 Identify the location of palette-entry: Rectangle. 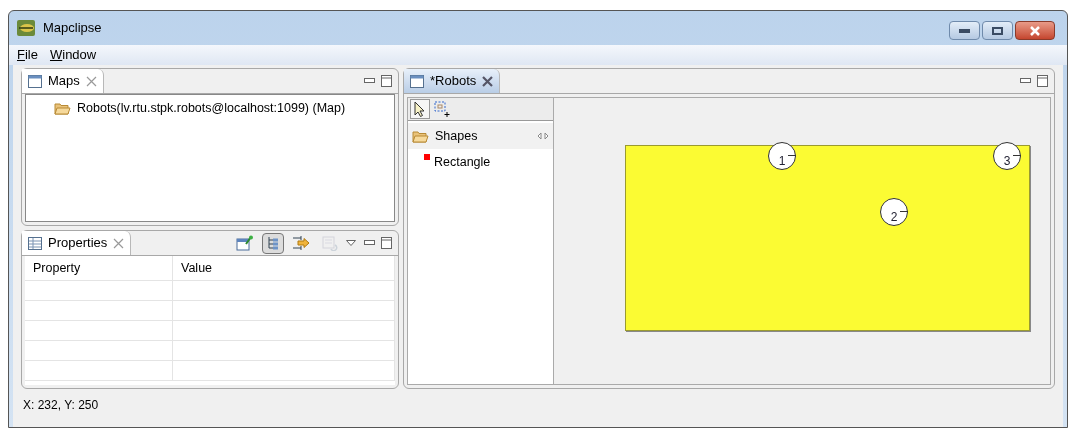
(480, 160).